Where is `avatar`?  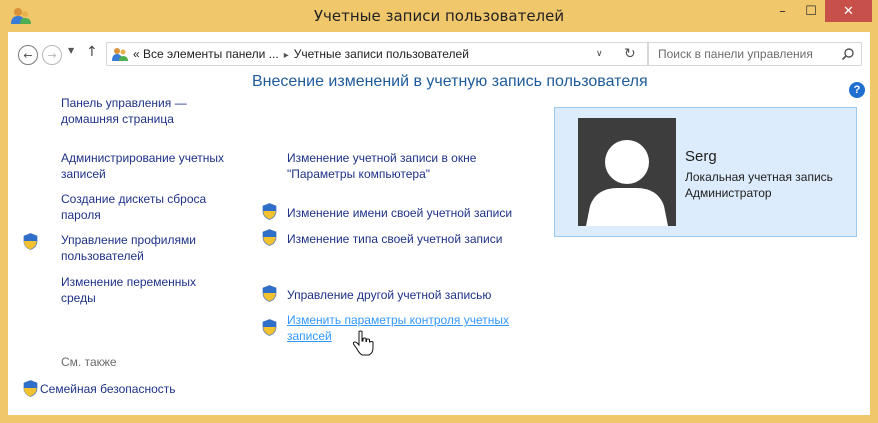
avatar is located at coordinates (627, 172).